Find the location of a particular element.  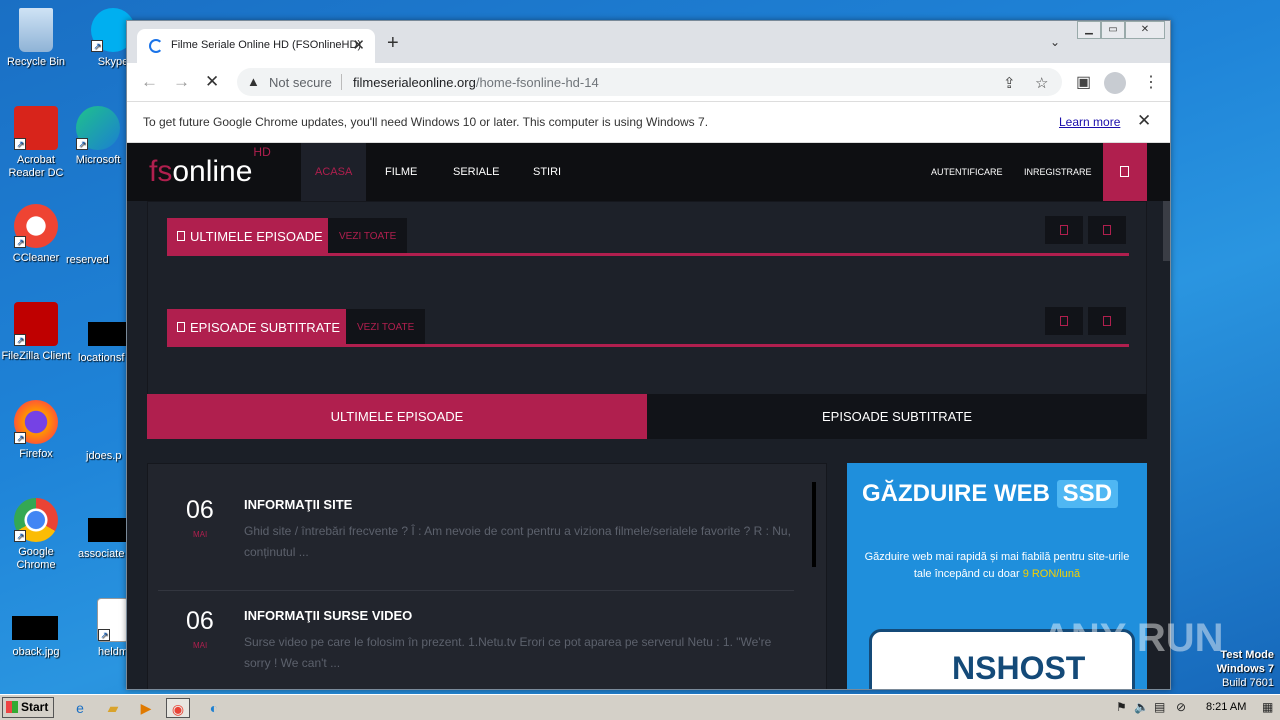

bookmark-star-icon: ☆ is located at coordinates (1041, 83).